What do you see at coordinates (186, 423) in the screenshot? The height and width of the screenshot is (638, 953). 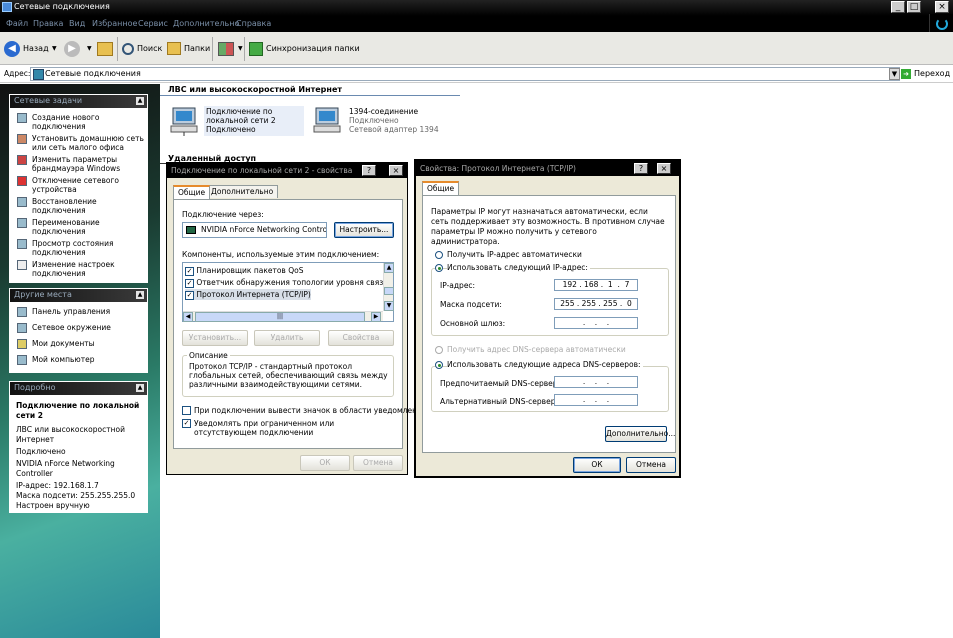 I see `notify-checkbox: ✓` at bounding box center [186, 423].